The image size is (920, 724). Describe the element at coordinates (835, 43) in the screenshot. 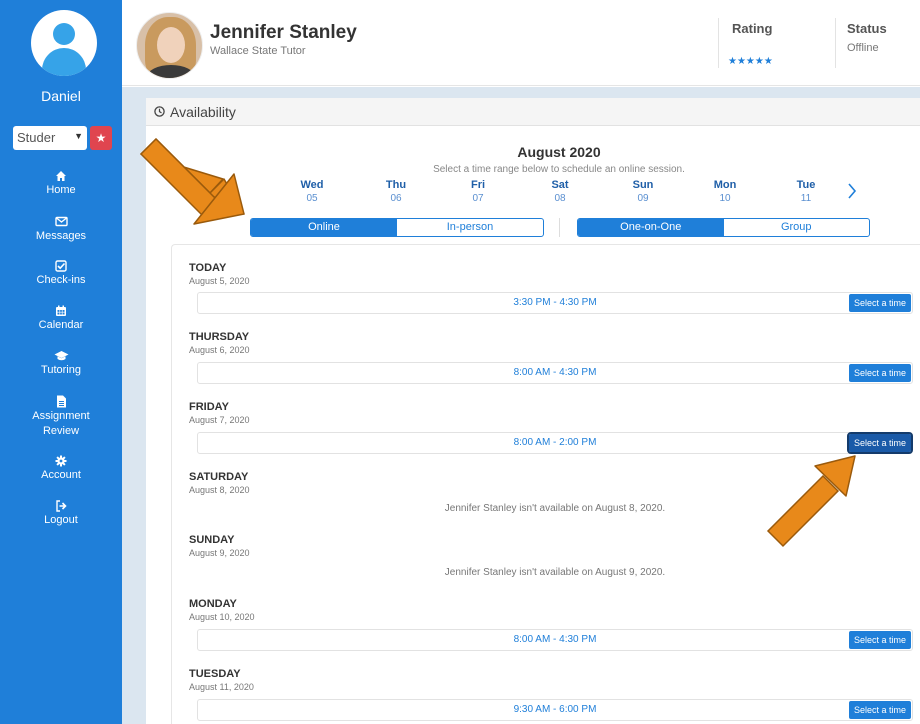

I see `header-divider` at that location.